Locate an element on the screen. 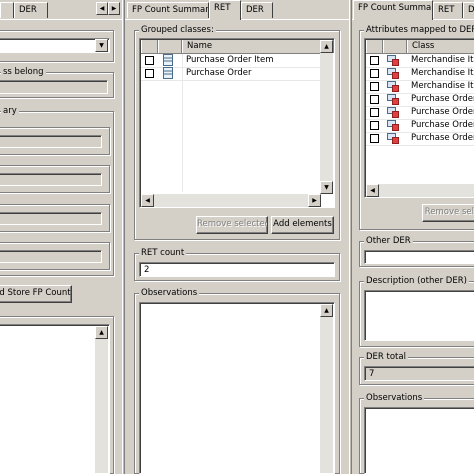  right-observations-field is located at coordinates (419, 440).